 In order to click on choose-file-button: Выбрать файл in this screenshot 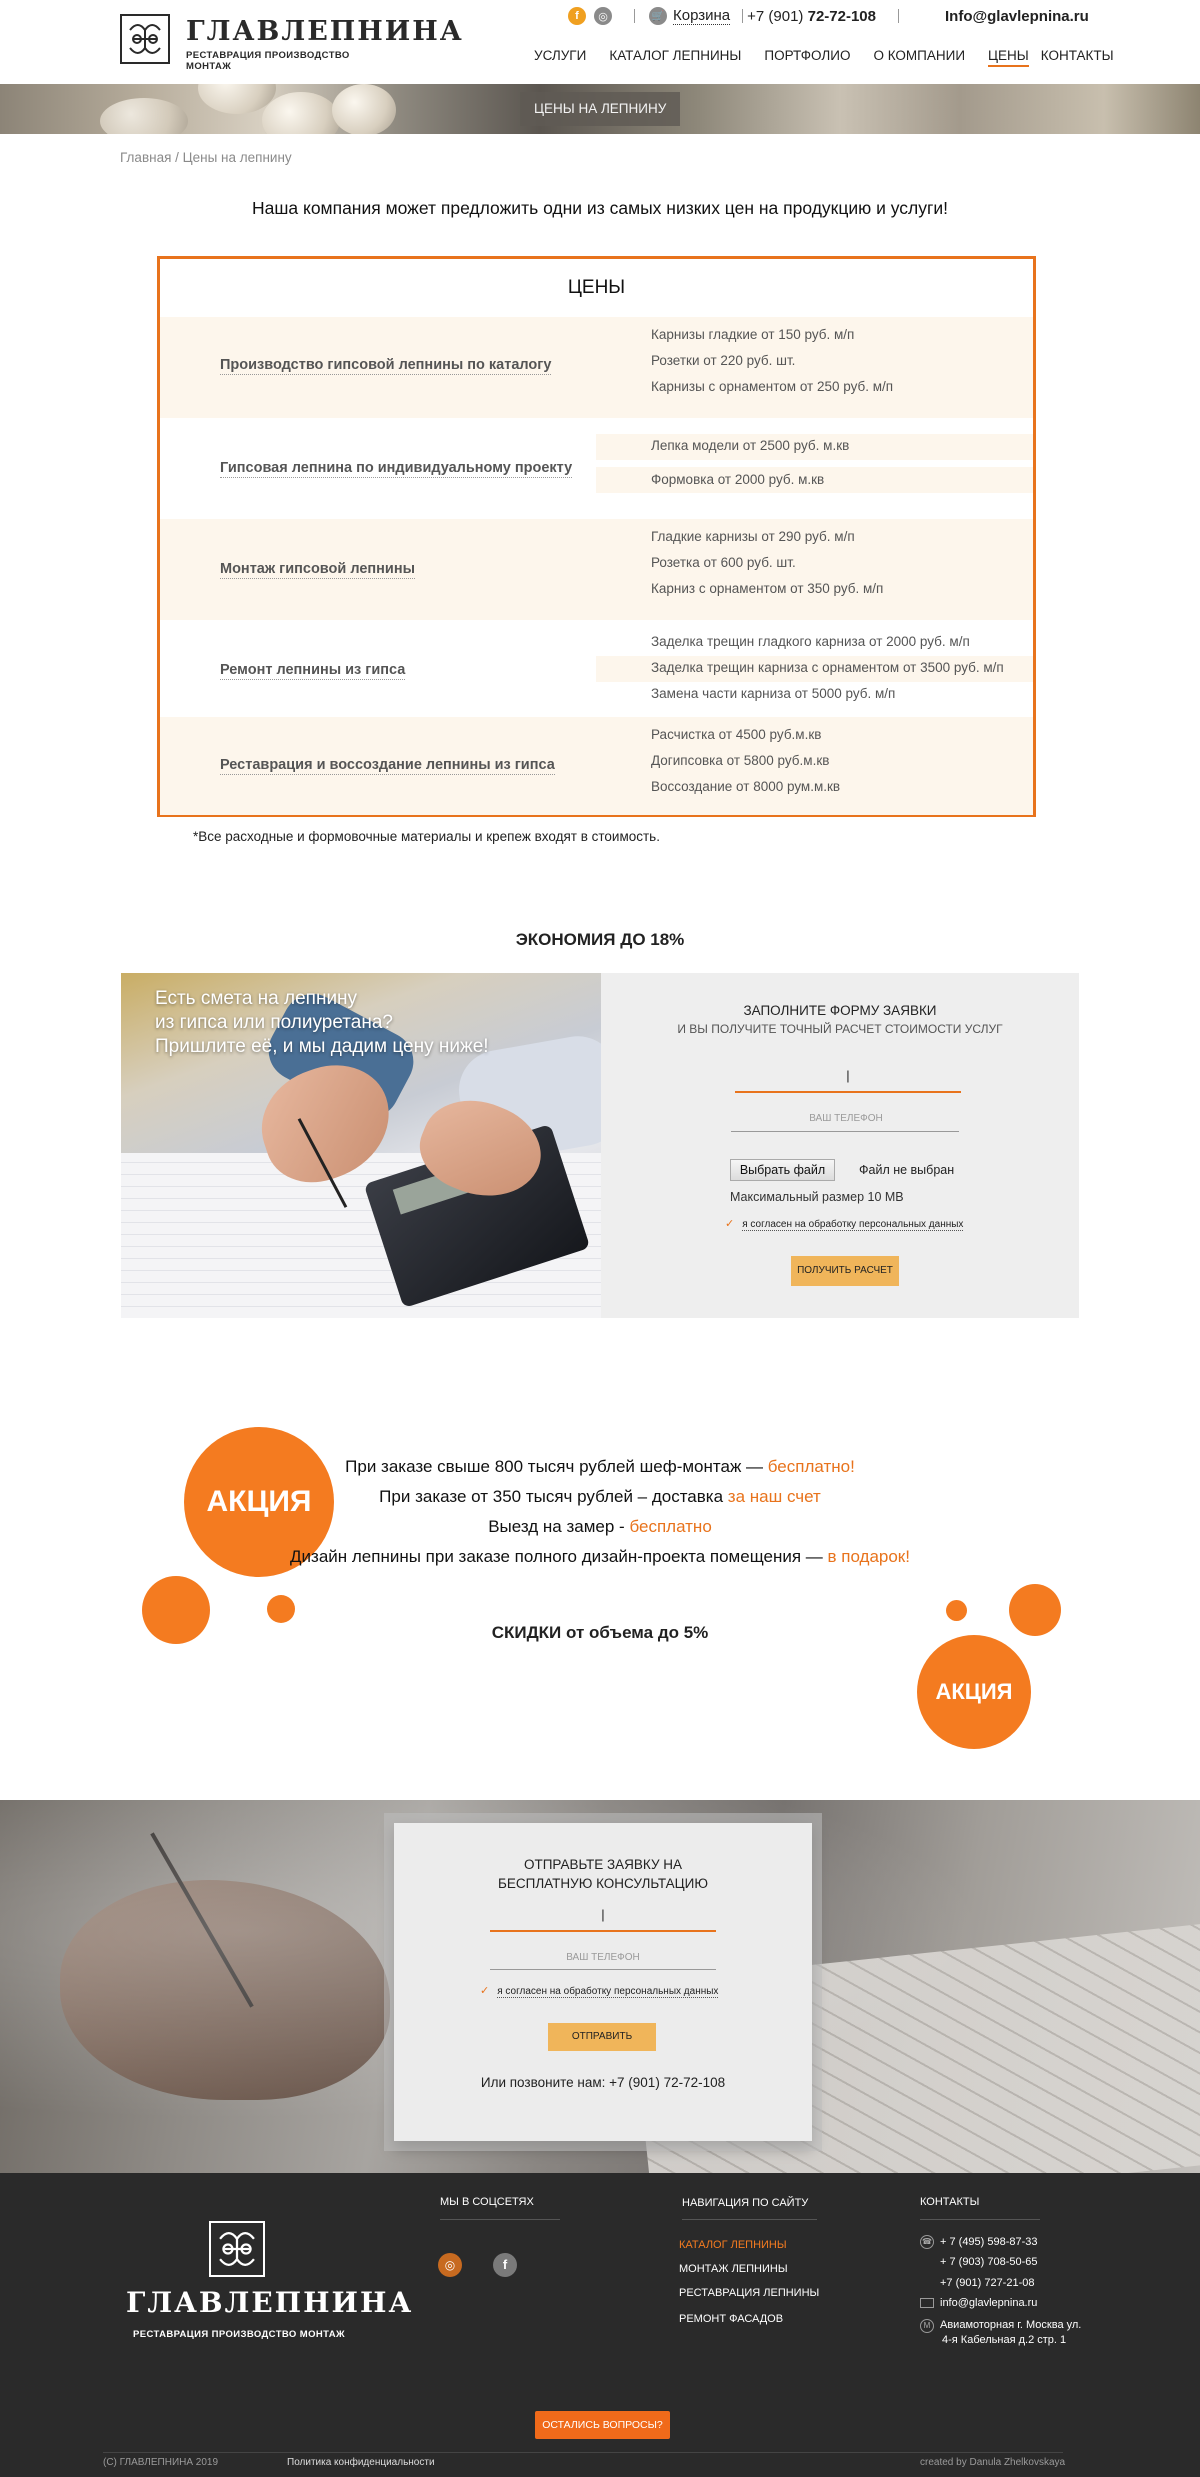, I will do `click(782, 1170)`.